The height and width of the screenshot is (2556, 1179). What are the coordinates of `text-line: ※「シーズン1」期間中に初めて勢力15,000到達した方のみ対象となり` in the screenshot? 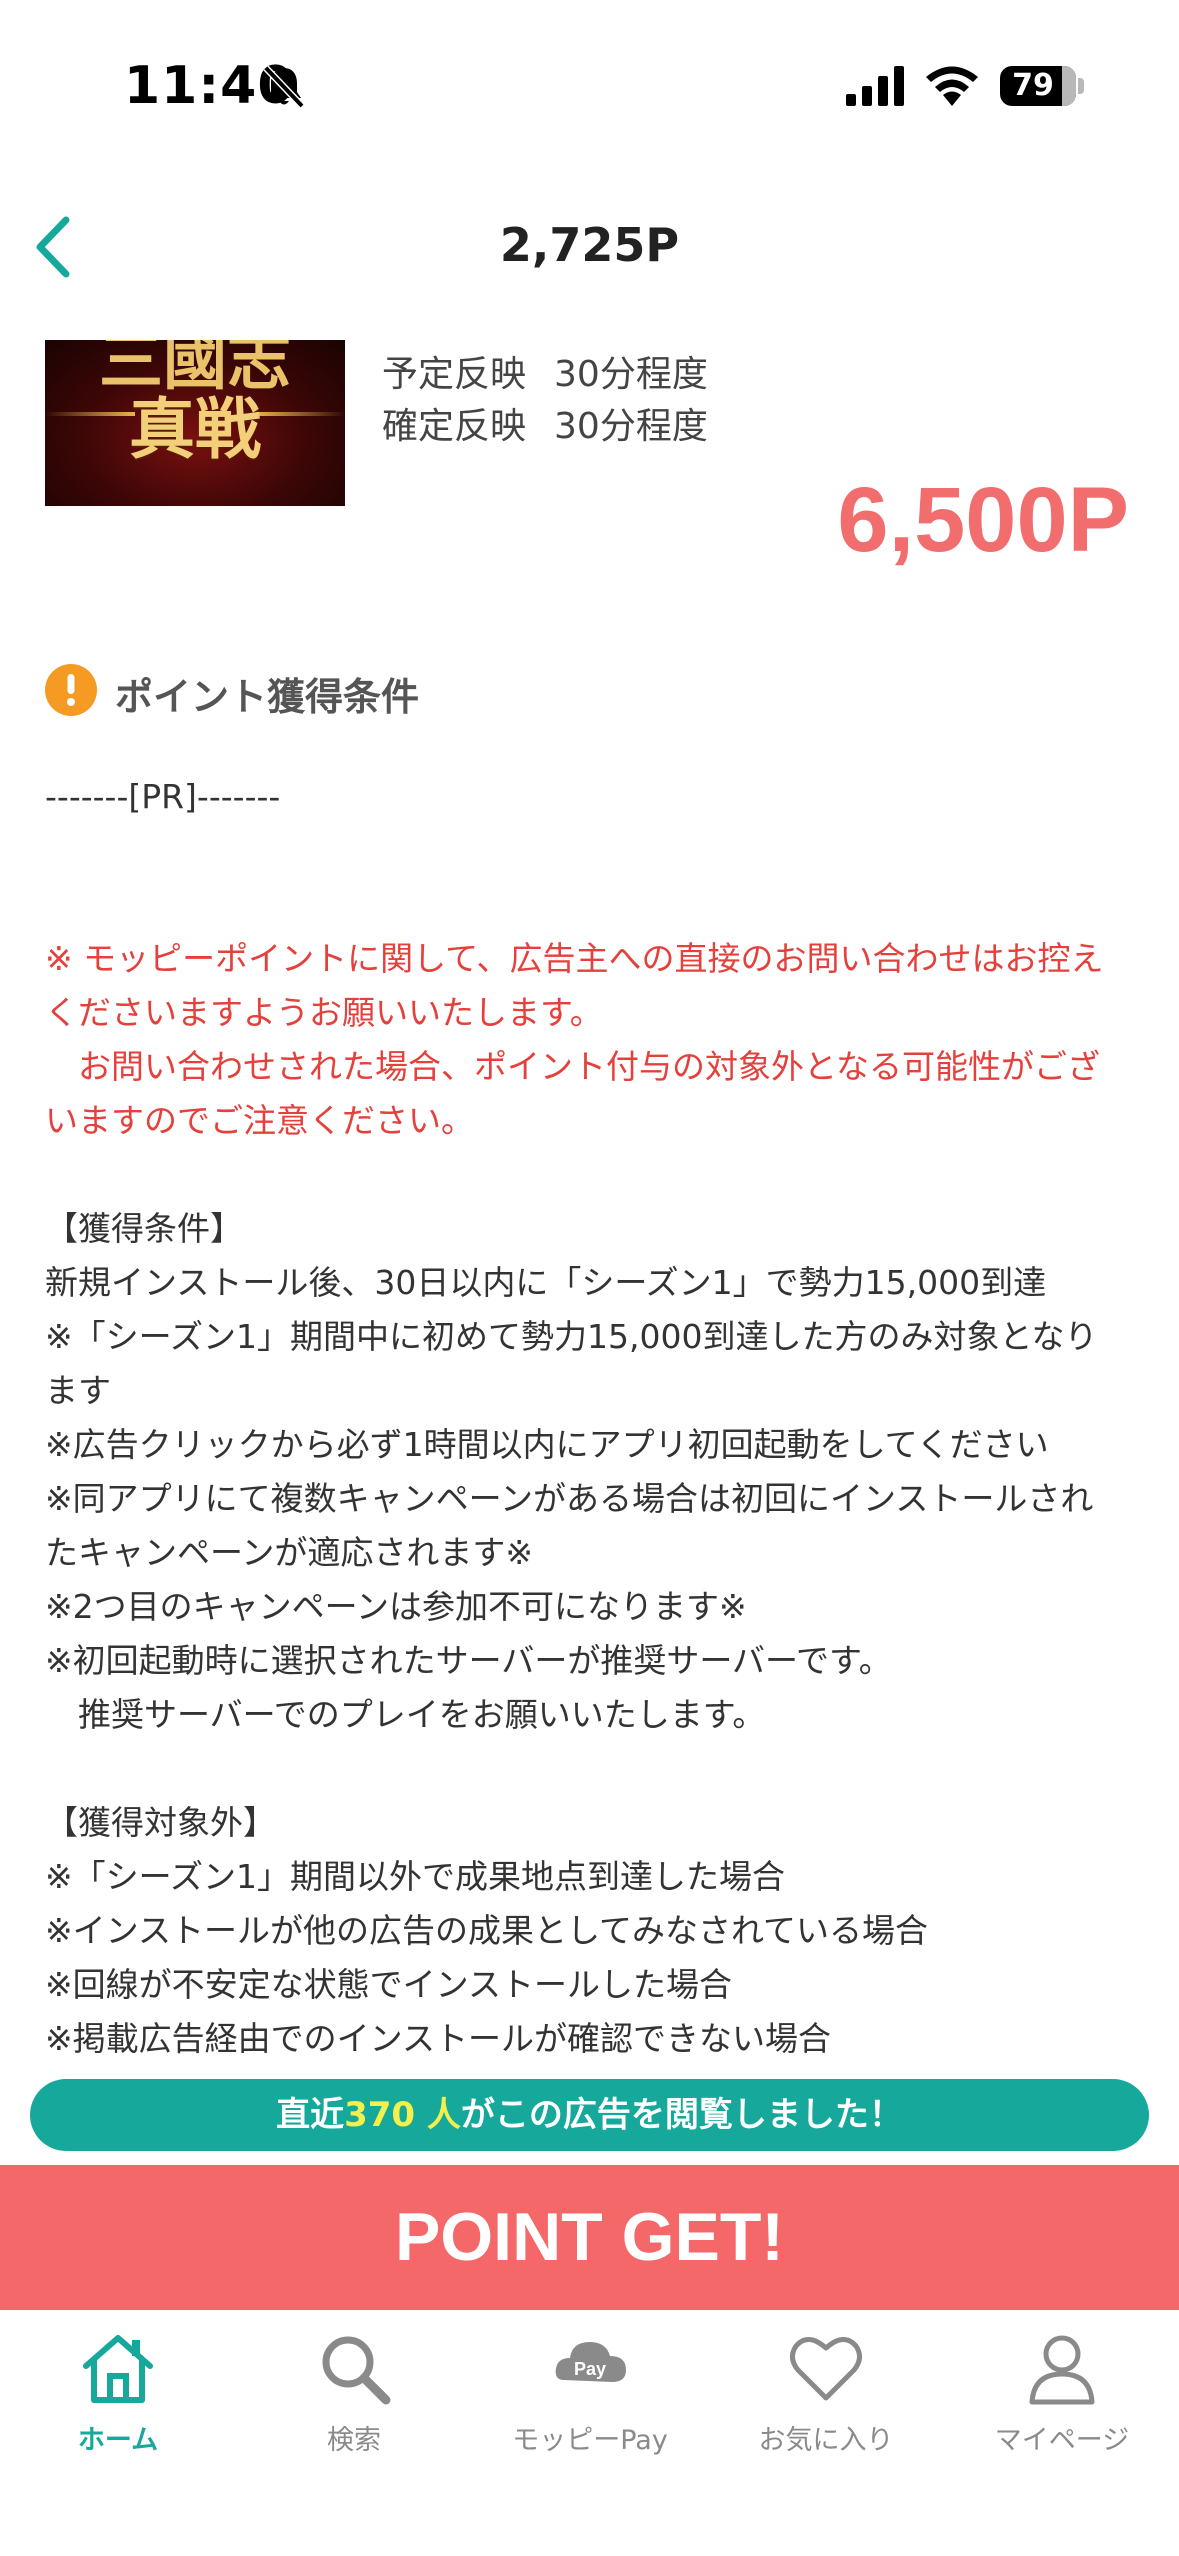 It's located at (571, 1336).